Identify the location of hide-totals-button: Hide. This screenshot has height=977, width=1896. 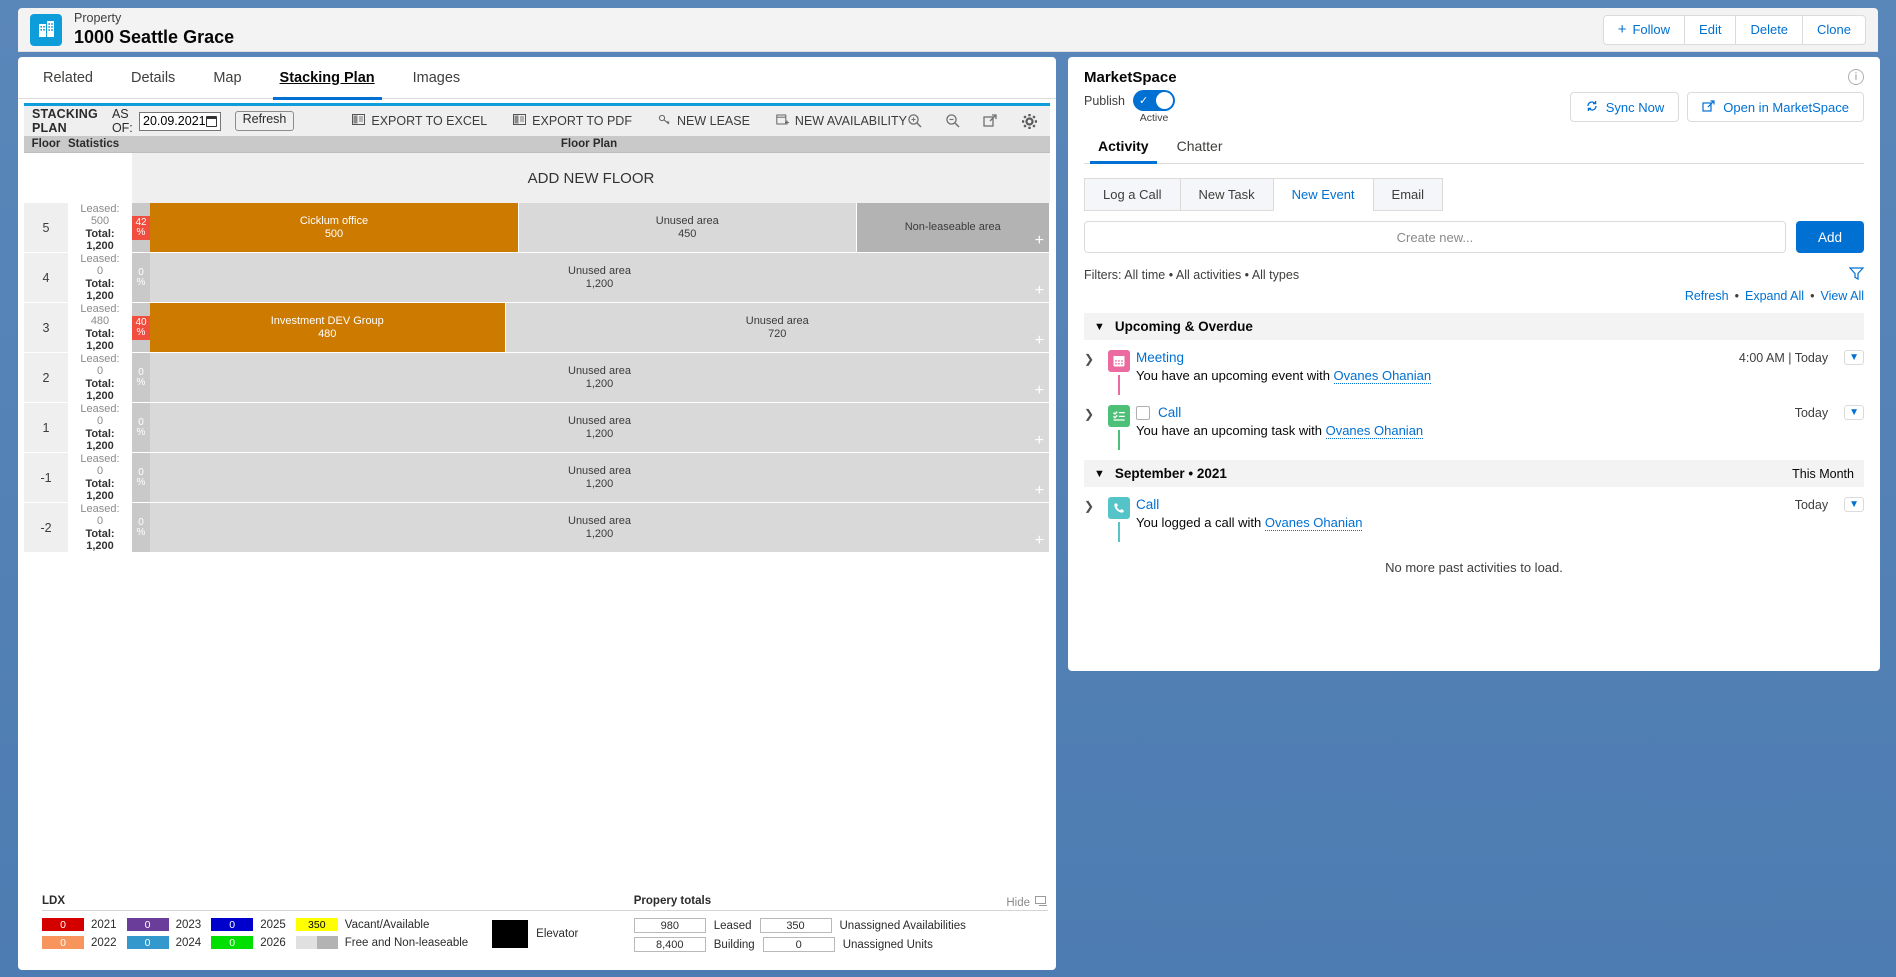
(1027, 902).